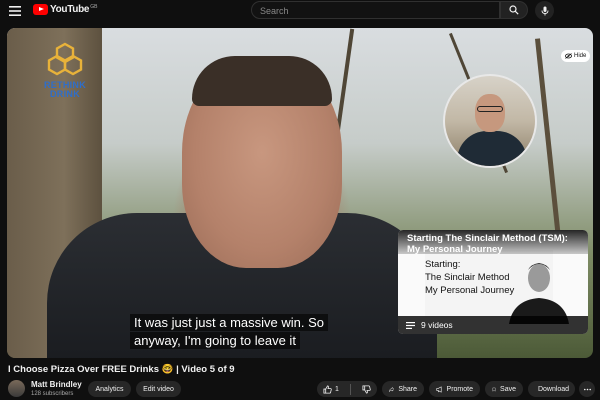 This screenshot has height=400, width=600. I want to click on edit-video-label: Edit video, so click(158, 389).